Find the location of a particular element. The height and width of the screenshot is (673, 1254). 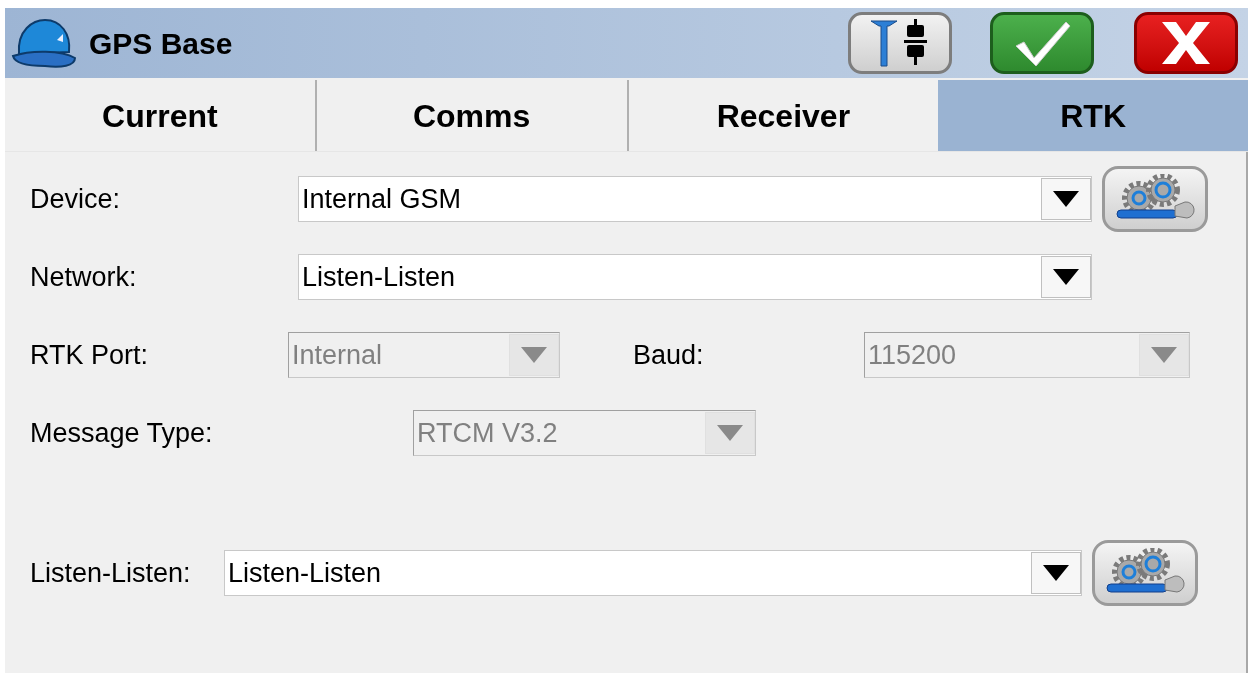

hard-hat-icon is located at coordinates (44, 43).